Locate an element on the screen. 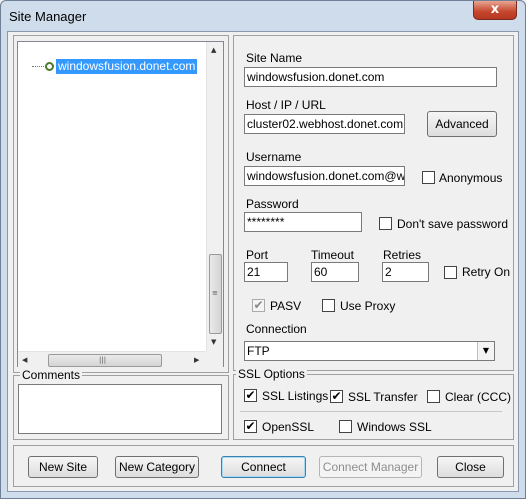  clear-ccc-label: Clear (CCC) is located at coordinates (478, 397).